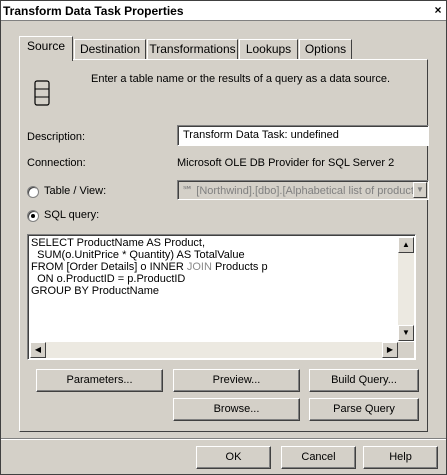 Image resolution: width=447 pixels, height=475 pixels. What do you see at coordinates (42, 93) in the screenshot?
I see `database-icon` at bounding box center [42, 93].